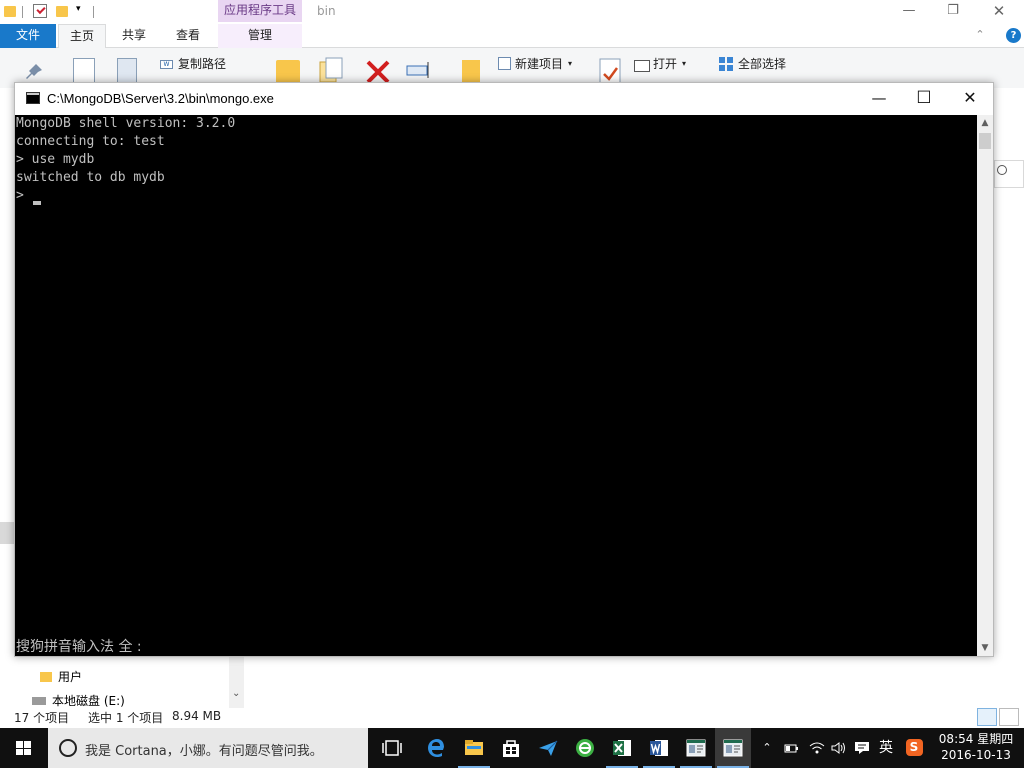  I want to click on excel-icon, so click(622, 748).